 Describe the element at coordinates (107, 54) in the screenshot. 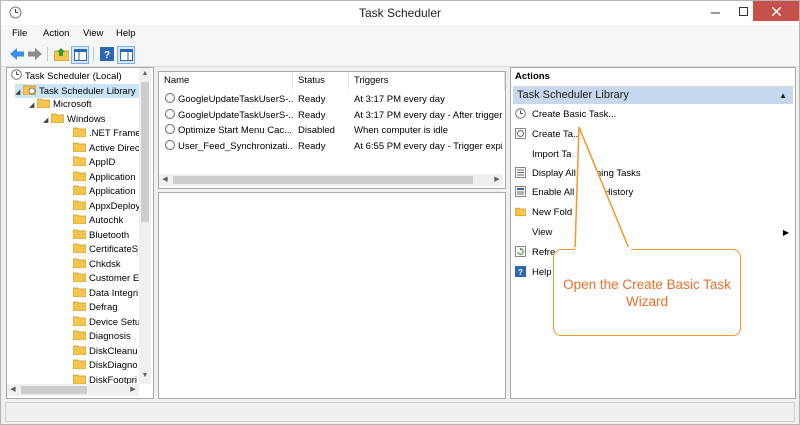

I see `help-button: ?` at that location.